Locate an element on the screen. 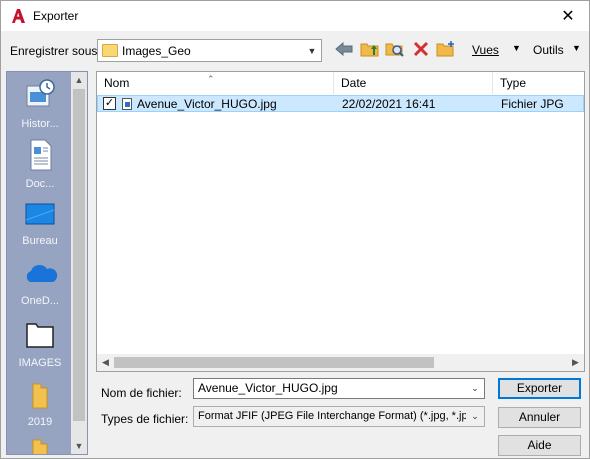 This screenshot has height=459, width=590. place-partial is located at coordinates (40, 445).